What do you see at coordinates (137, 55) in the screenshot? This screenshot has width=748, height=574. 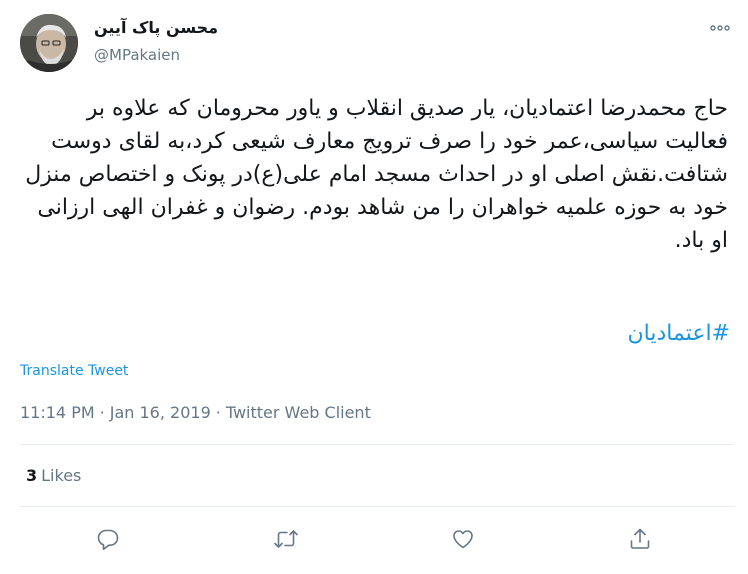 I see `author-handle: @MPakaien` at bounding box center [137, 55].